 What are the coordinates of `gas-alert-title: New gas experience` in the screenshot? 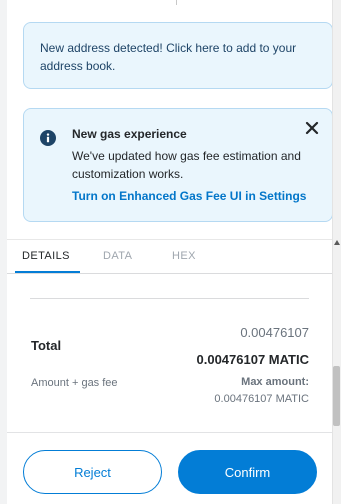 It's located at (129, 134).